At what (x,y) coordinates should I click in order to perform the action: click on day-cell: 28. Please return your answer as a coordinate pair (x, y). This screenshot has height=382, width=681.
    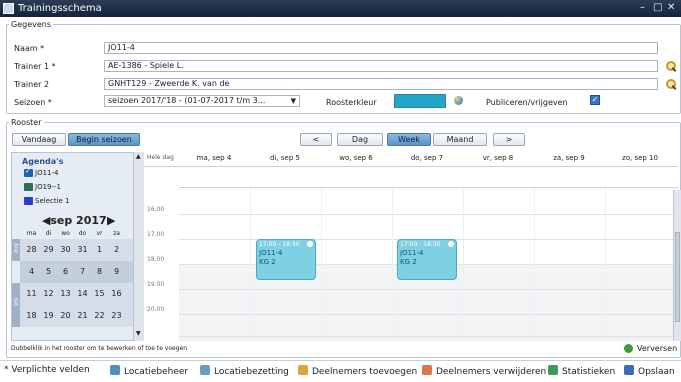
    Looking at the image, I should click on (31, 250).